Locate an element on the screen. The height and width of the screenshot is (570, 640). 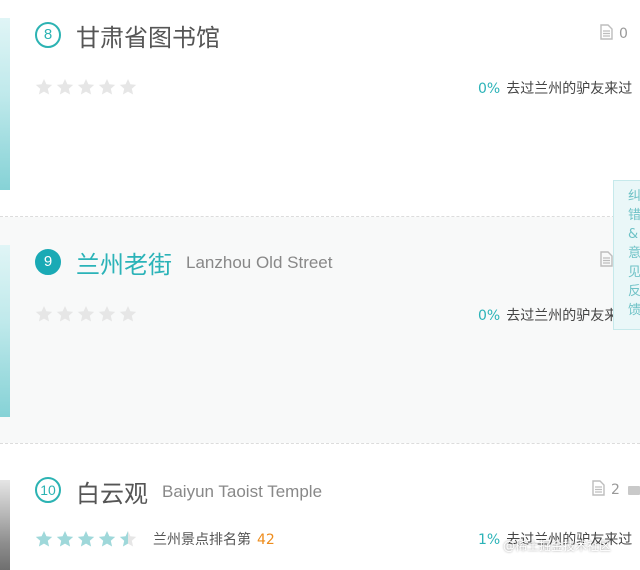
doc-count: 2 is located at coordinates (616, 490).